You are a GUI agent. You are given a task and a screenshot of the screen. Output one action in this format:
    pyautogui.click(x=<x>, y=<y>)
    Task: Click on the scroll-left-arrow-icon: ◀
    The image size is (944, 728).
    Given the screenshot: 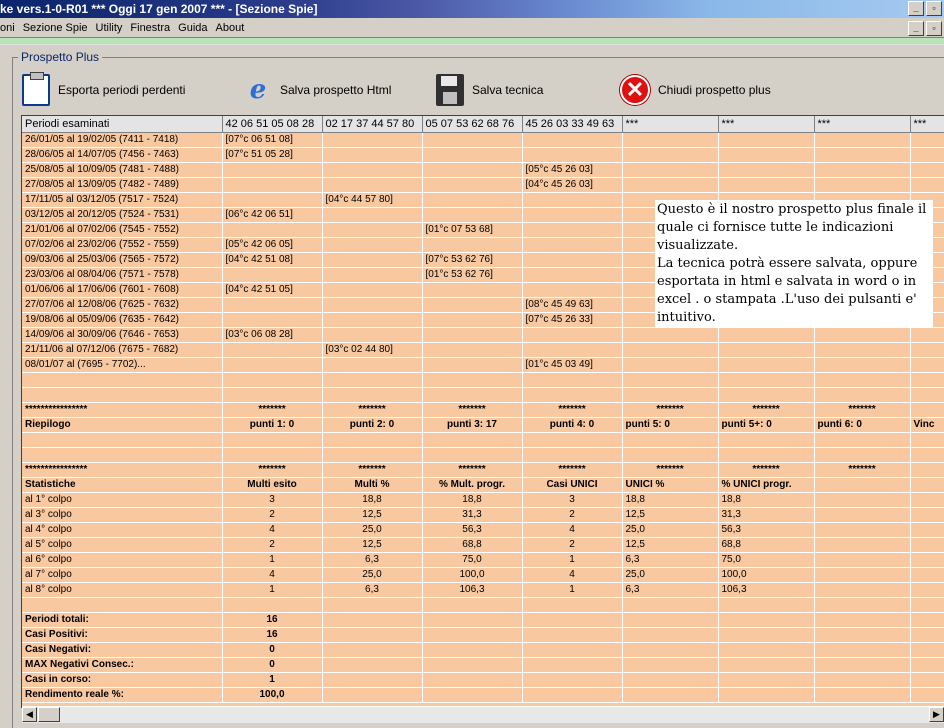 What is the action you would take?
    pyautogui.click(x=29, y=714)
    